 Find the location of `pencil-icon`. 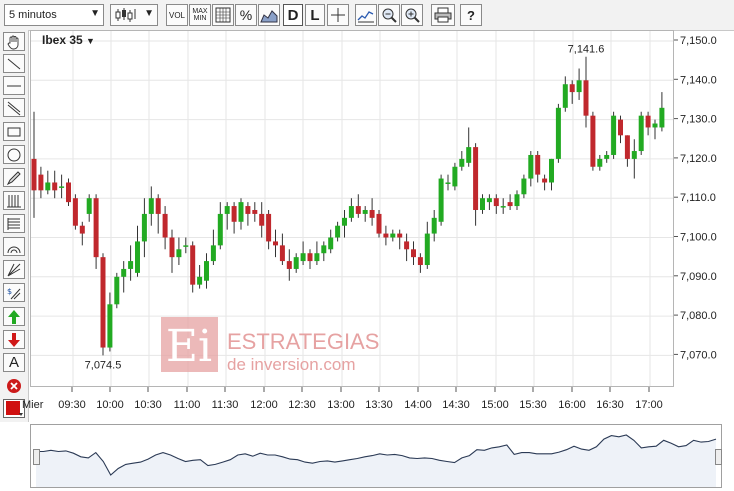

pencil-icon is located at coordinates (13, 177).